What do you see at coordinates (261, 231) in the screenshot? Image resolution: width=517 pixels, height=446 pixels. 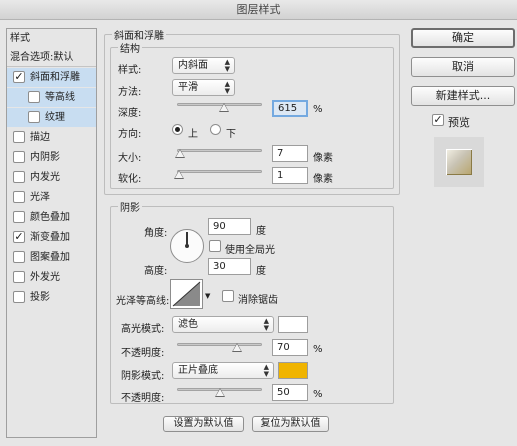 I see `angle-unit: 度` at bounding box center [261, 231].